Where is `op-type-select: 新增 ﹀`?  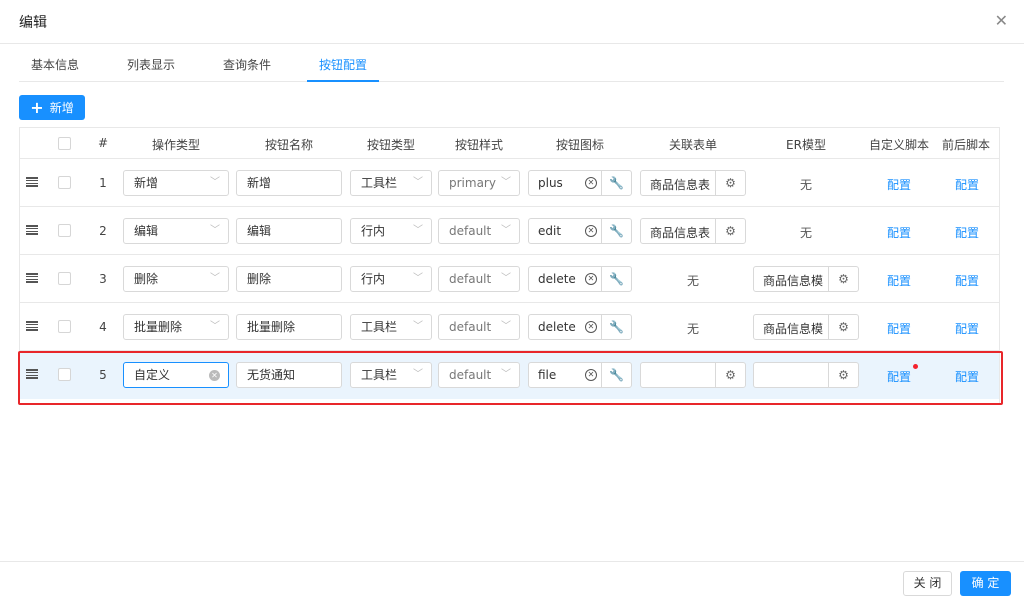
op-type-select: 新增 ﹀ is located at coordinates (176, 183).